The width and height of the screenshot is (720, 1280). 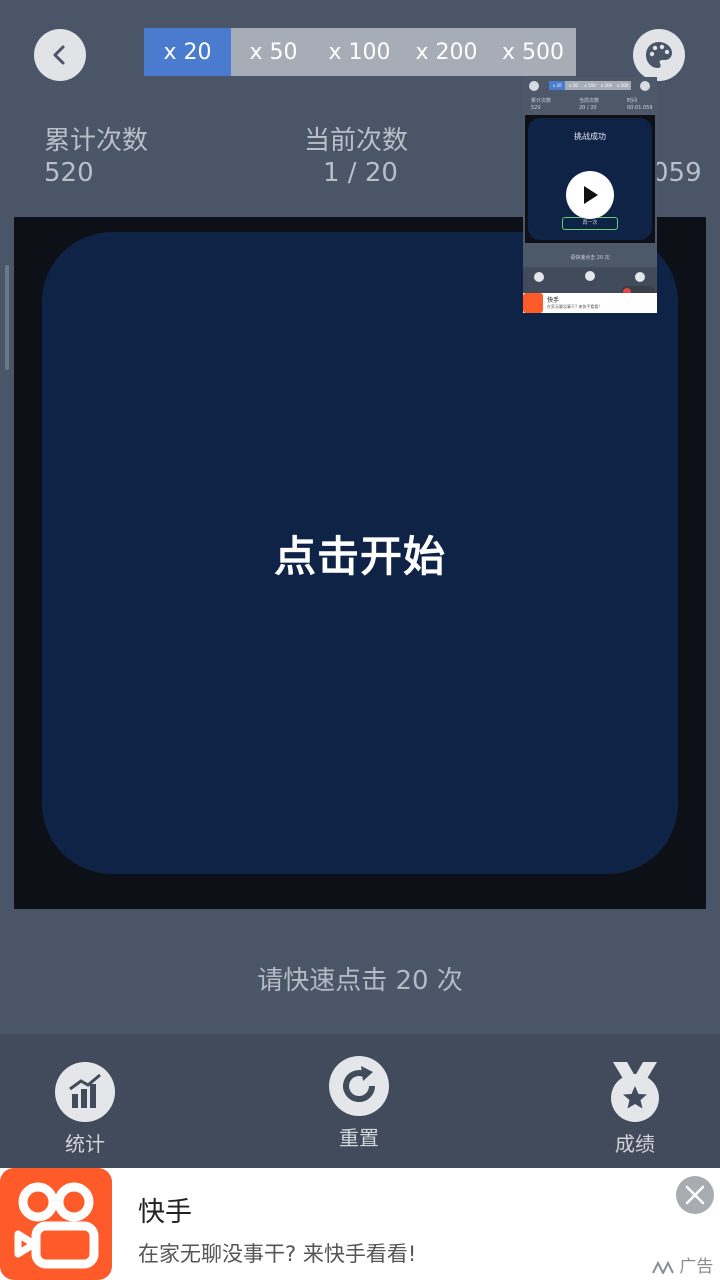 I want to click on thumb-stat-value: 520, so click(x=536, y=108).